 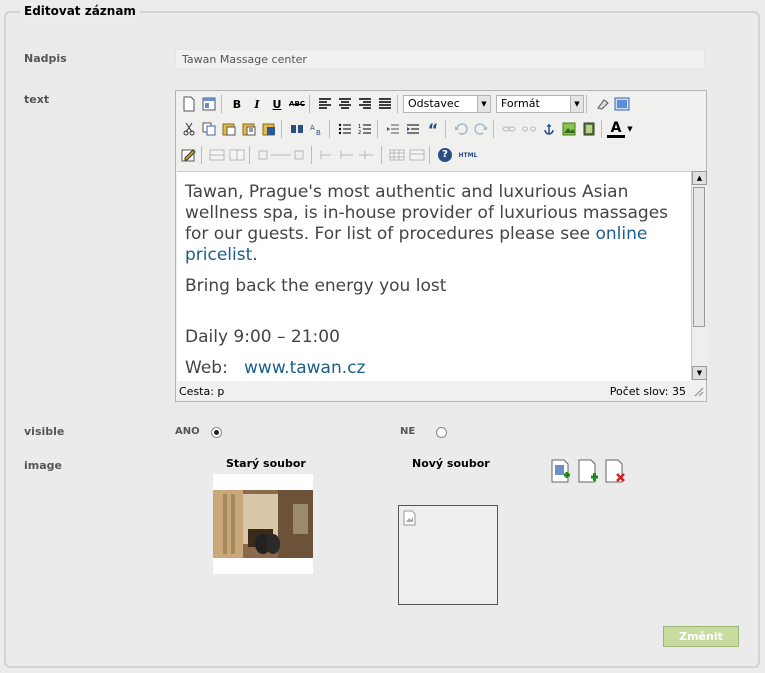 What do you see at coordinates (481, 129) in the screenshot?
I see `redo-icon` at bounding box center [481, 129].